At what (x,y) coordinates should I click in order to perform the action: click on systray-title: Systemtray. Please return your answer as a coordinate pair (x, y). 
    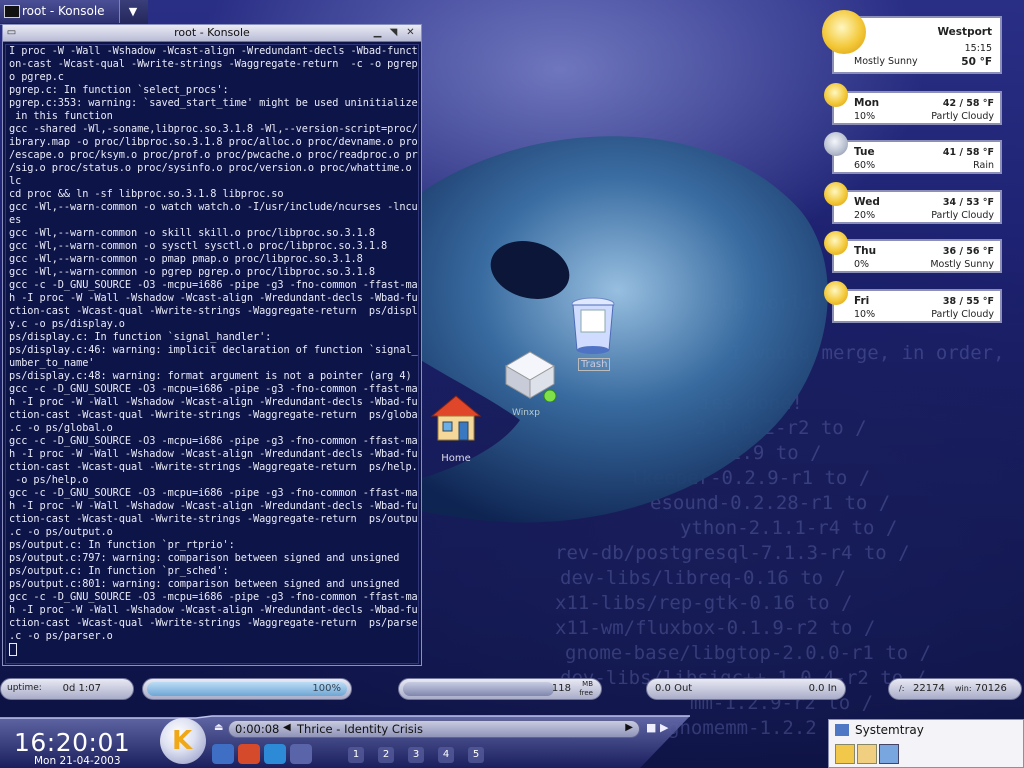
    Looking at the image, I should click on (889, 730).